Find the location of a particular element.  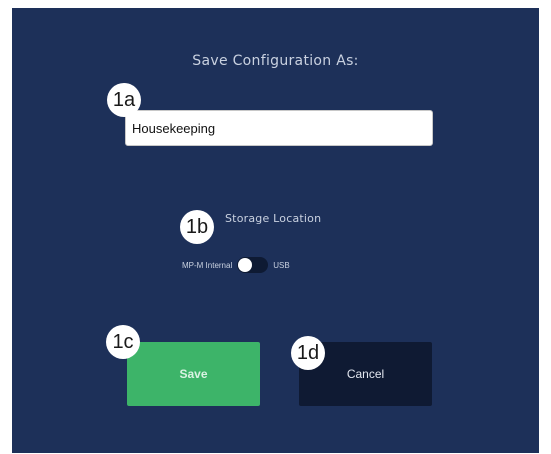

toggle-option-internal: MP-M Internal is located at coordinates (207, 265).